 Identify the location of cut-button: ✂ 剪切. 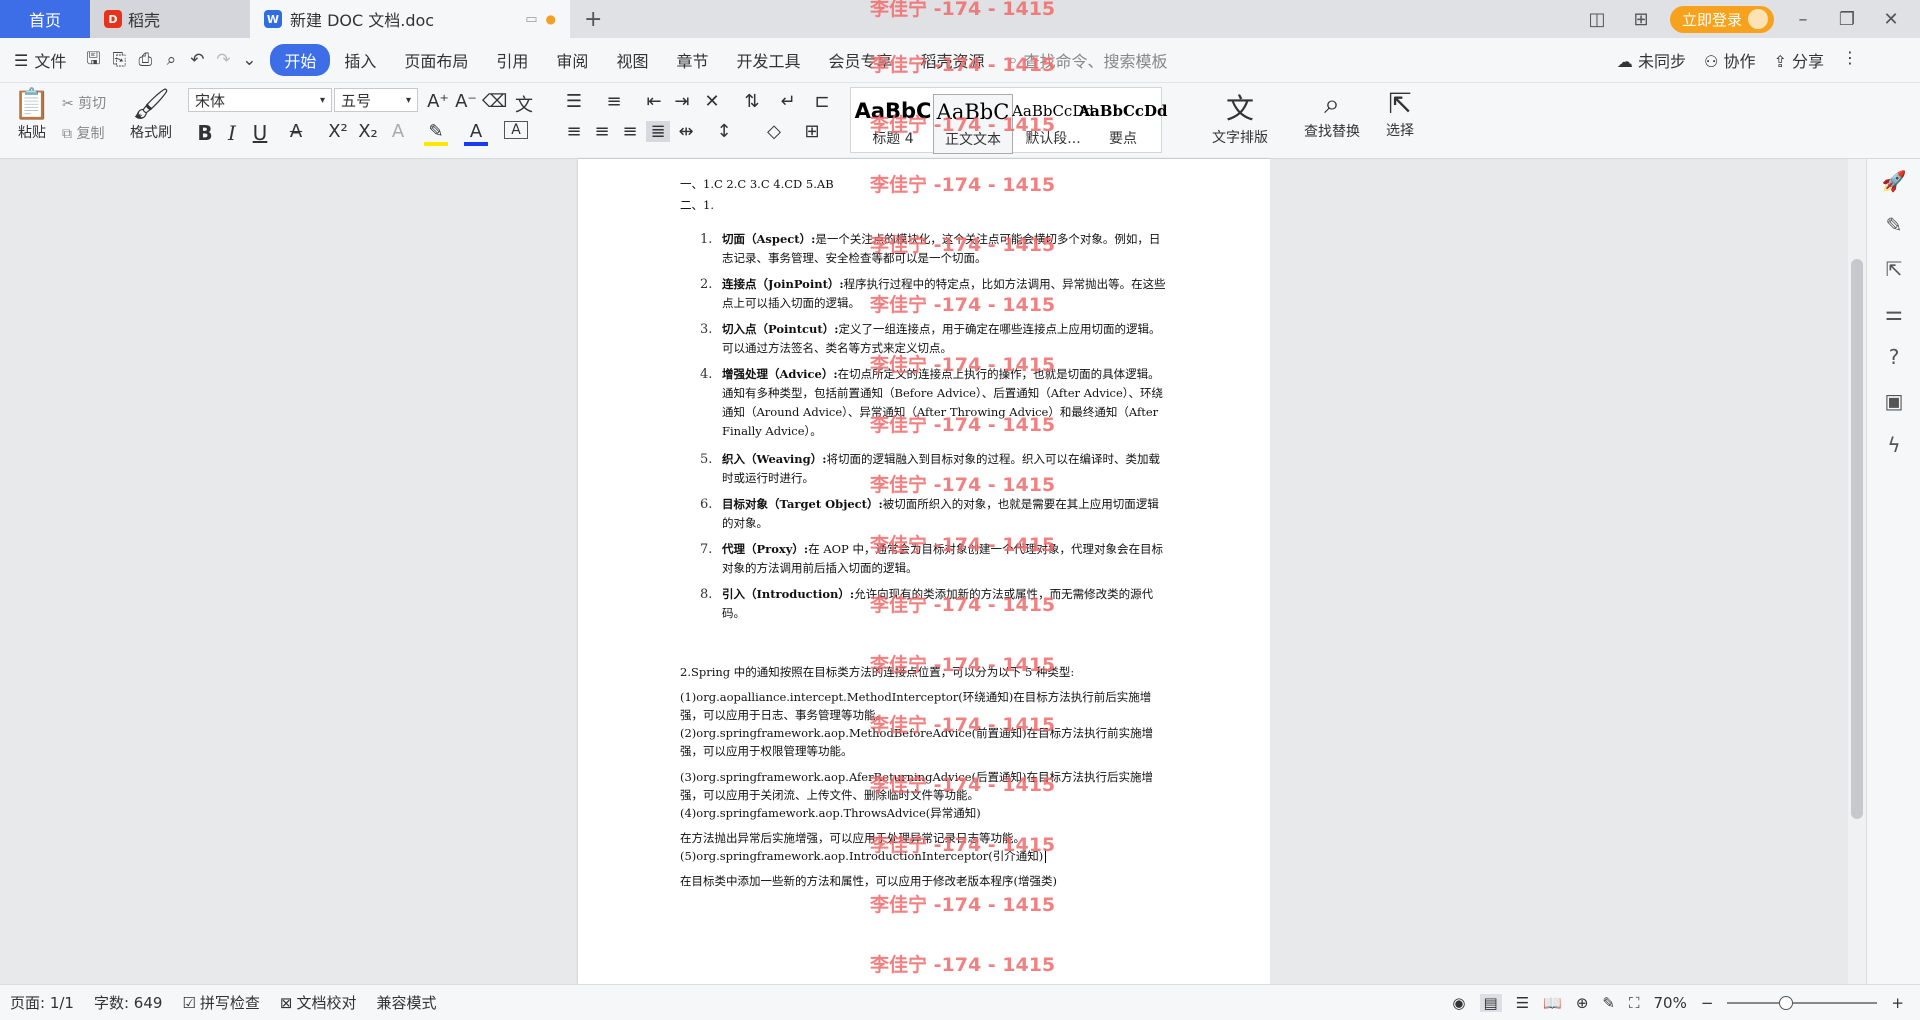
(84, 104).